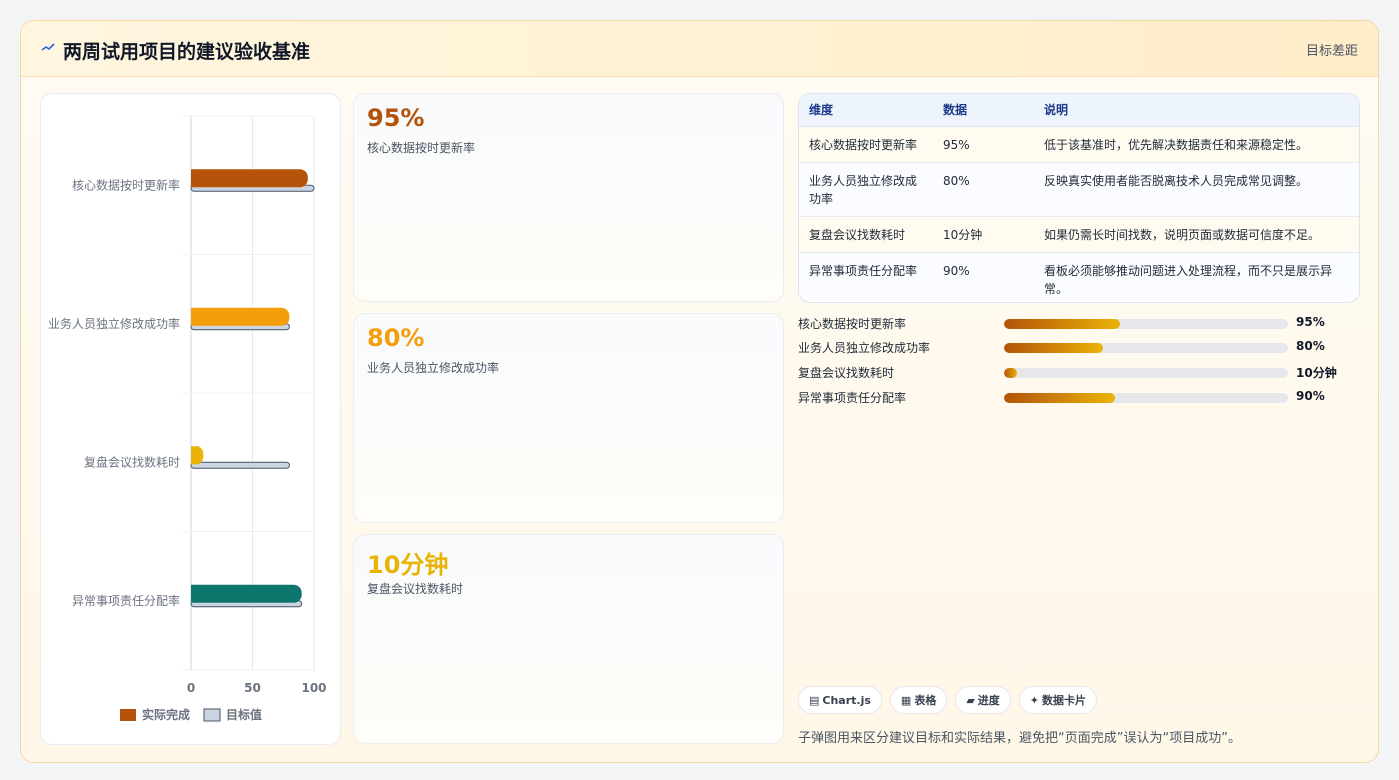  I want to click on tech-chips: ▤ Chart.js ▦ 表格 ▰ 进度 ✦ 数据卡片, so click(948, 700).